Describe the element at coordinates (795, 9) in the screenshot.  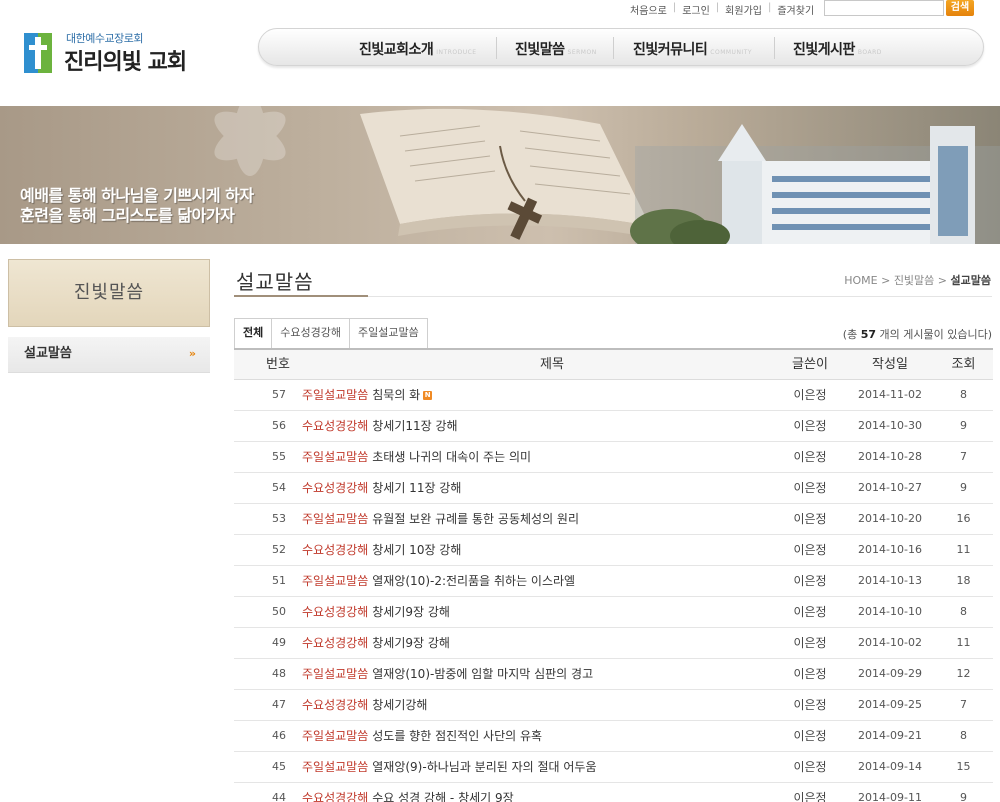
I see `util-link-bookmark: 즐겨찾기` at that location.